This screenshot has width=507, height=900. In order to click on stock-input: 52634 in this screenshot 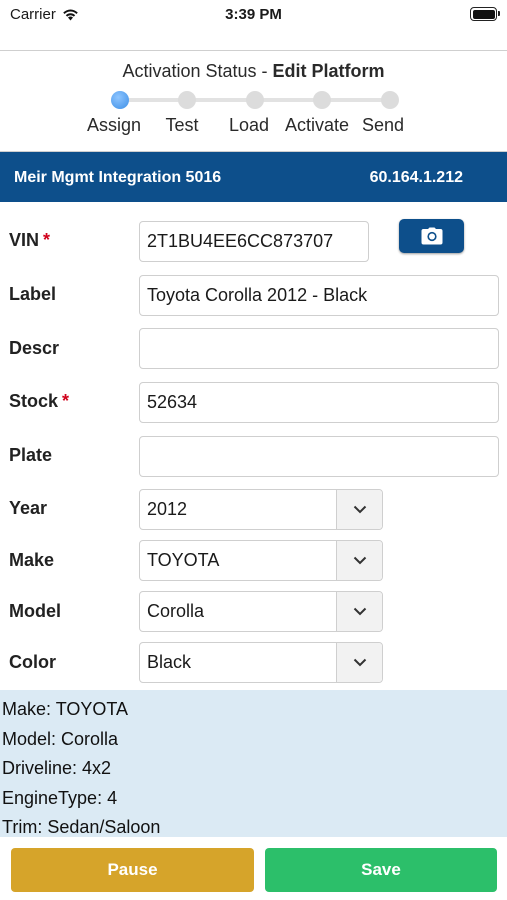, I will do `click(319, 402)`.